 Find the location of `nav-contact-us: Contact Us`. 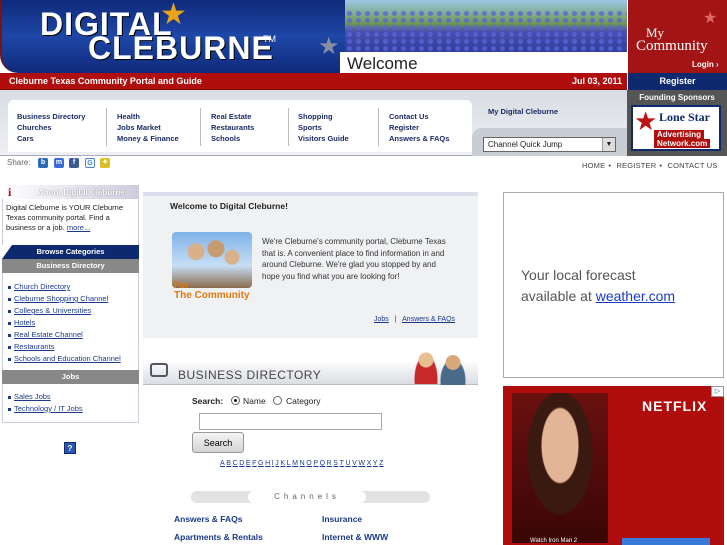

nav-contact-us: Contact Us is located at coordinates (419, 116).